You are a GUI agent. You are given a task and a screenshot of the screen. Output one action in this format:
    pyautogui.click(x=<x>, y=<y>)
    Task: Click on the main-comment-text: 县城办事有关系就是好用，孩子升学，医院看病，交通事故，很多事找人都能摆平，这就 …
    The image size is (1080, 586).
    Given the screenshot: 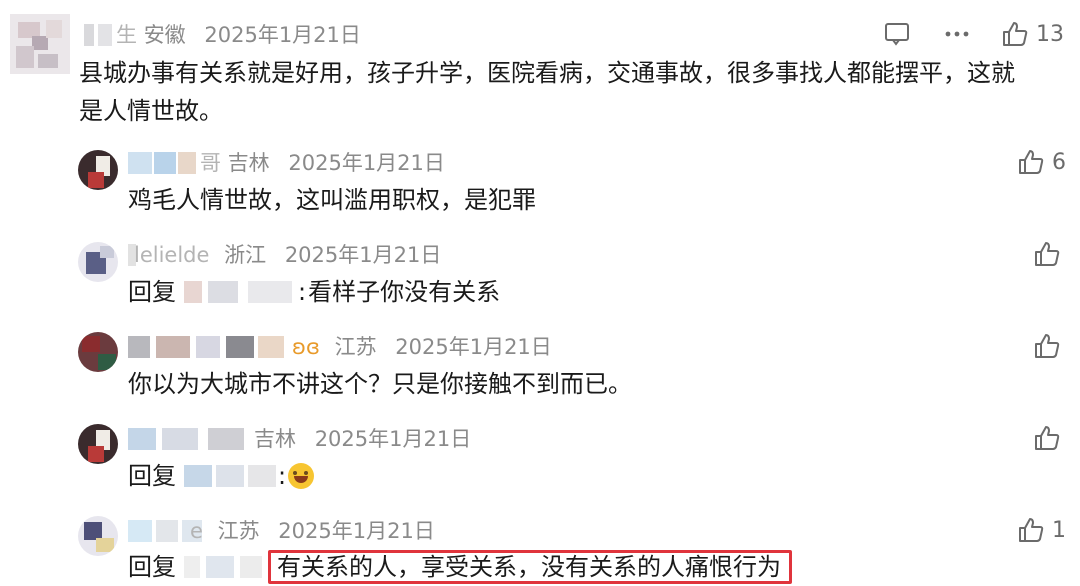 What is the action you would take?
    pyautogui.click(x=547, y=92)
    